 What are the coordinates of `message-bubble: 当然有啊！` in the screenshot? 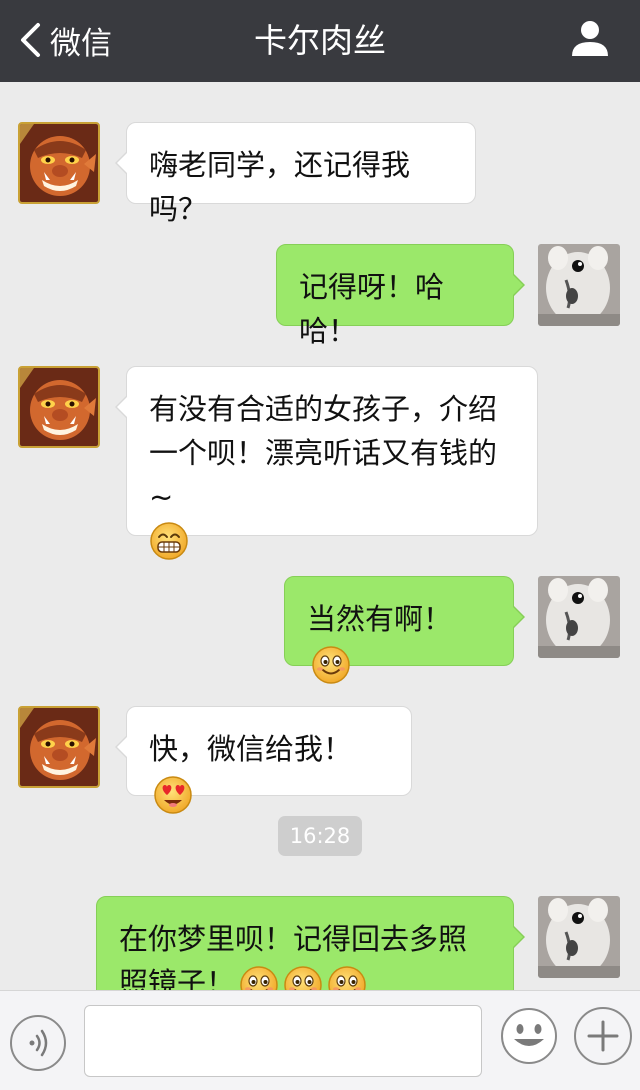 It's located at (404, 621).